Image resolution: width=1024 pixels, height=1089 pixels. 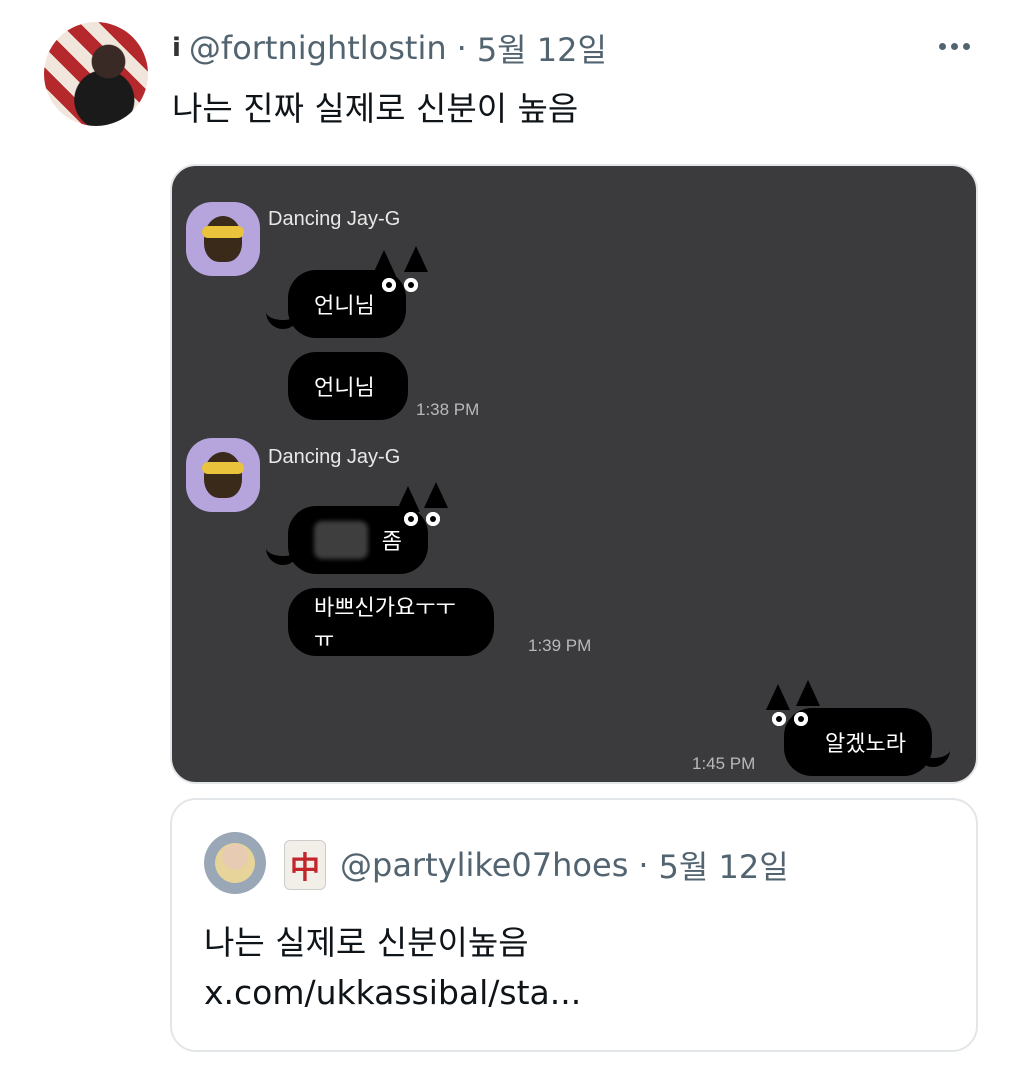 I want to click on reply-time: 1:45 PM, so click(x=724, y=763).